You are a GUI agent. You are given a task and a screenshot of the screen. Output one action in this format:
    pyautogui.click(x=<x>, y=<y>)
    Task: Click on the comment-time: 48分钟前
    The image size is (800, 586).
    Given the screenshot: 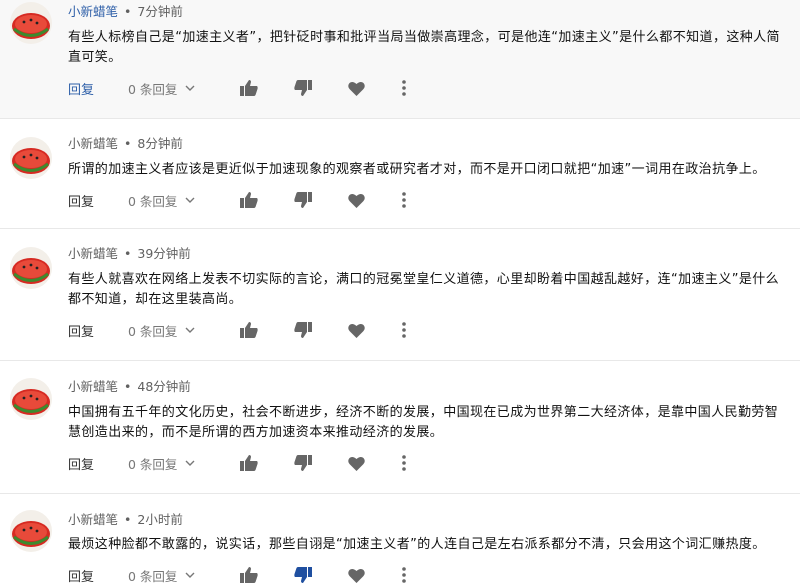 What is the action you would take?
    pyautogui.click(x=163, y=386)
    